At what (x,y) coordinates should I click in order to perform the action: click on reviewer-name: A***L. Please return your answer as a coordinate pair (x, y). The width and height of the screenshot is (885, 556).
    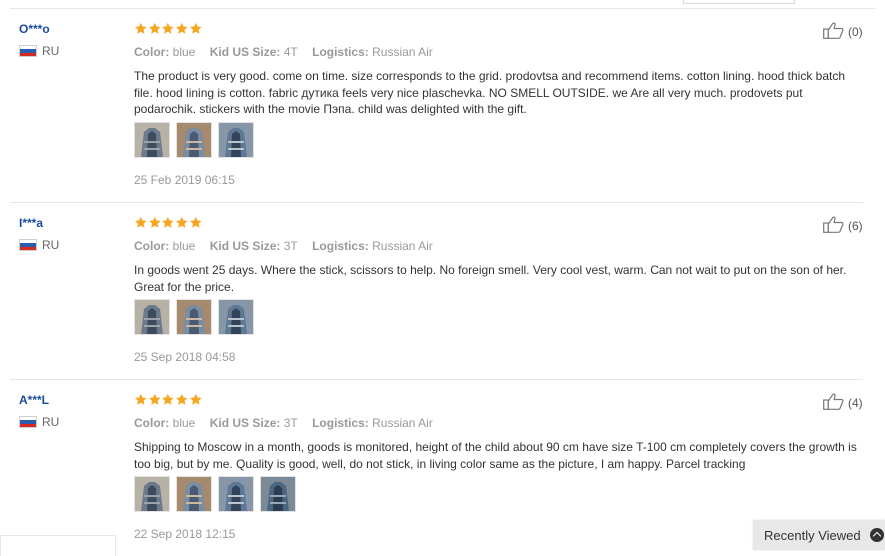
    Looking at the image, I should click on (34, 400).